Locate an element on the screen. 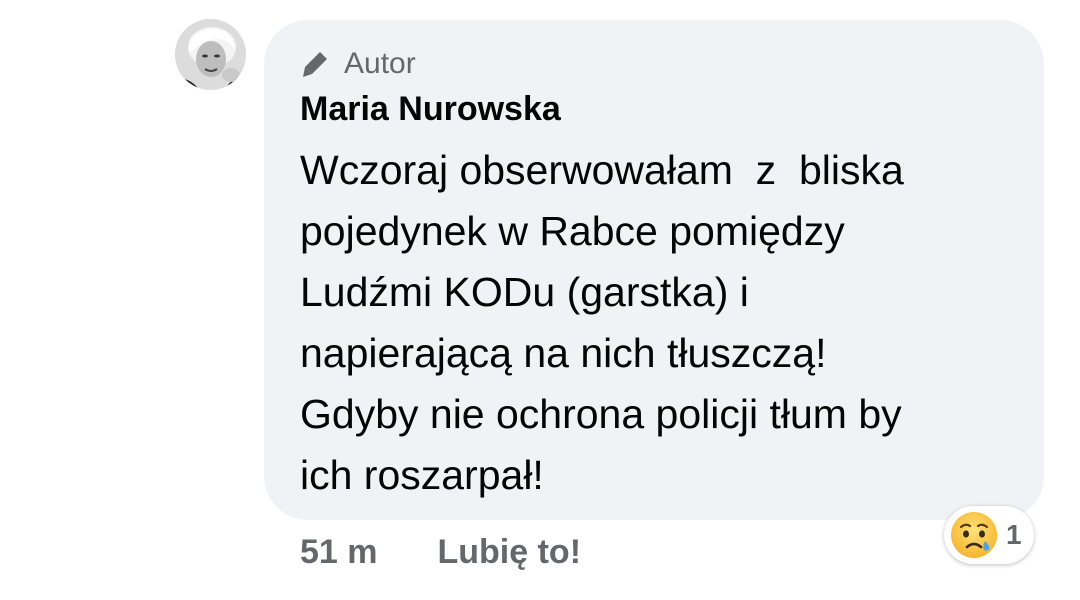 The image size is (1080, 600). avatar is located at coordinates (210, 54).